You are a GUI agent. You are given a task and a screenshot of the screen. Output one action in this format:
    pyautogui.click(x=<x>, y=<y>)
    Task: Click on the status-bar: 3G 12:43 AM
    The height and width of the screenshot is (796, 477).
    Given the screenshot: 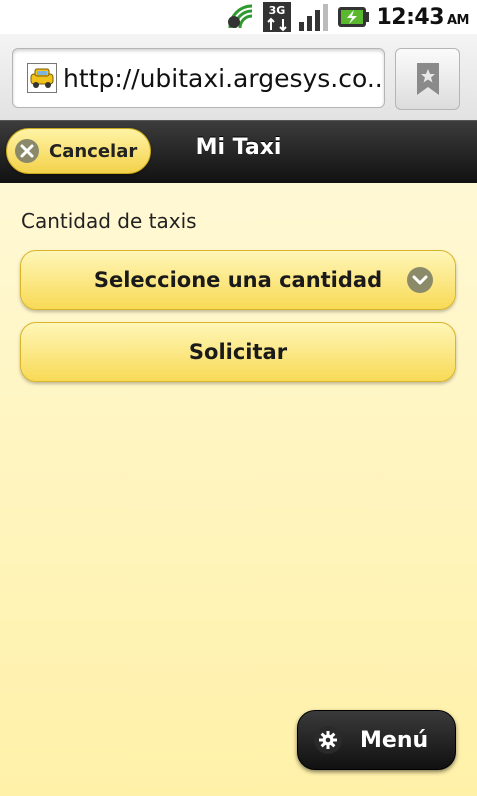 What is the action you would take?
    pyautogui.click(x=238, y=17)
    